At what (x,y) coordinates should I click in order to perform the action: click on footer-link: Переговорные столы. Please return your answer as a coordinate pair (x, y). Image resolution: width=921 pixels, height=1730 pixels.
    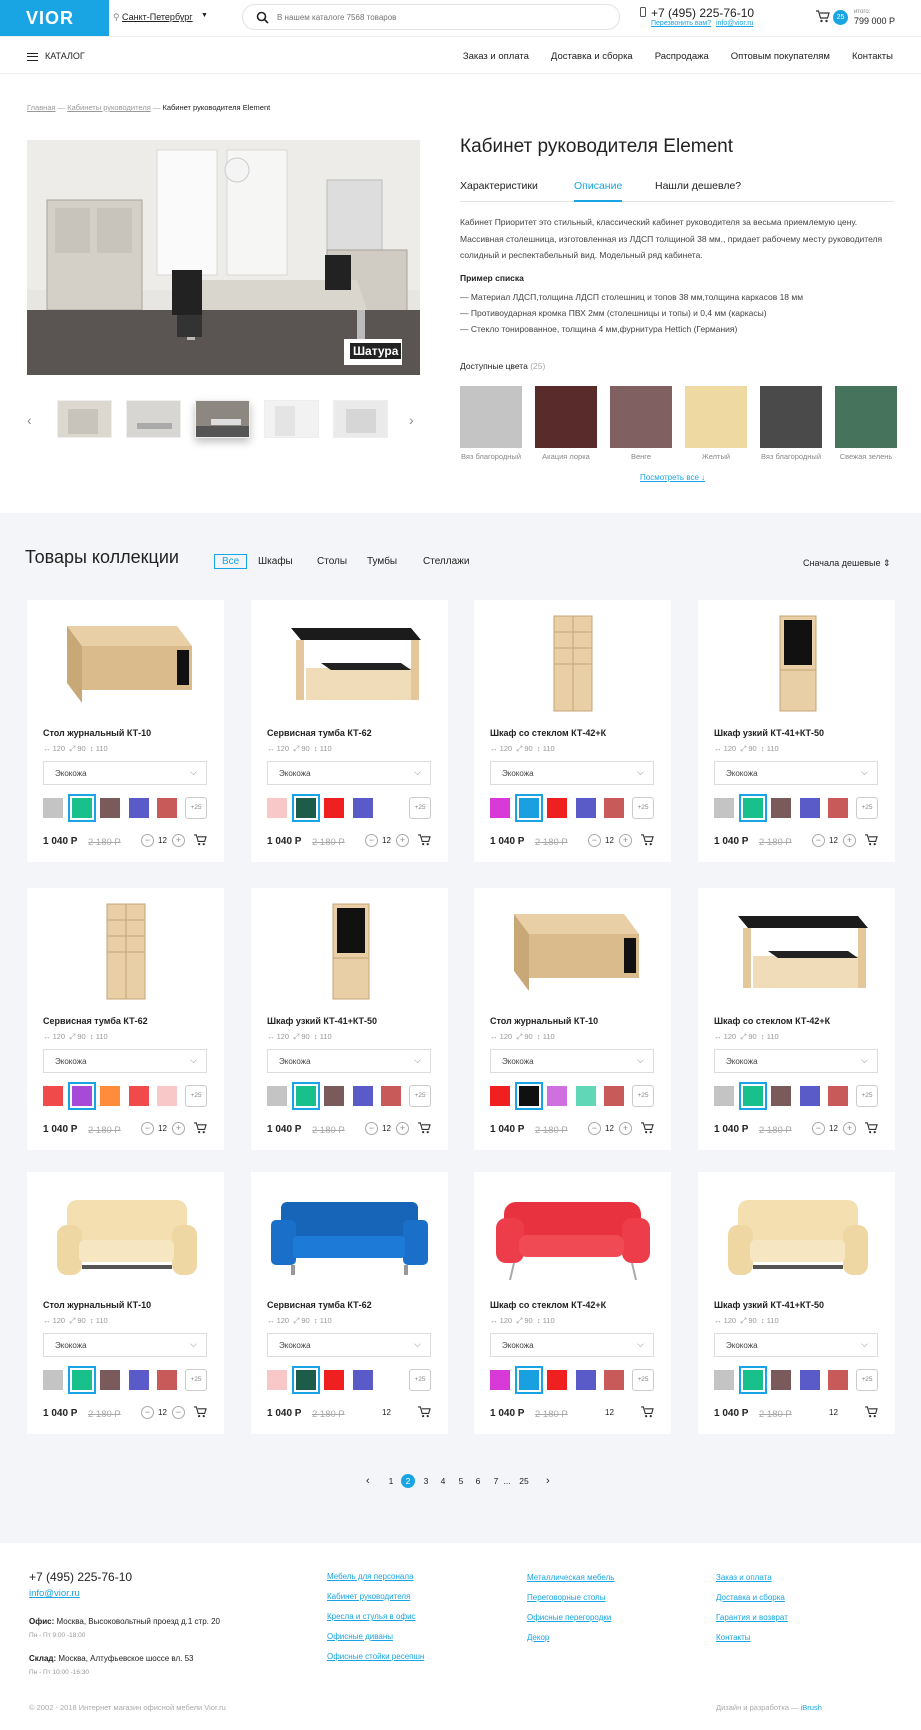
    Looking at the image, I should click on (570, 1598).